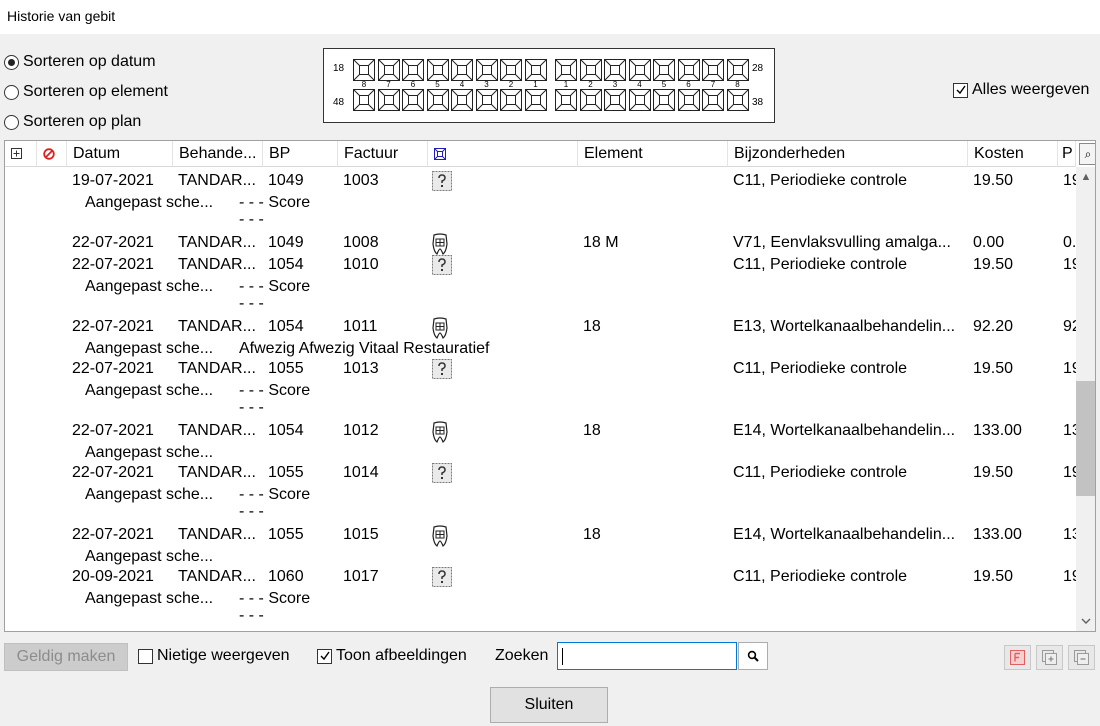 The width and height of the screenshot is (1100, 726). I want to click on scroll-down-arrow-icon, so click(1085, 621).